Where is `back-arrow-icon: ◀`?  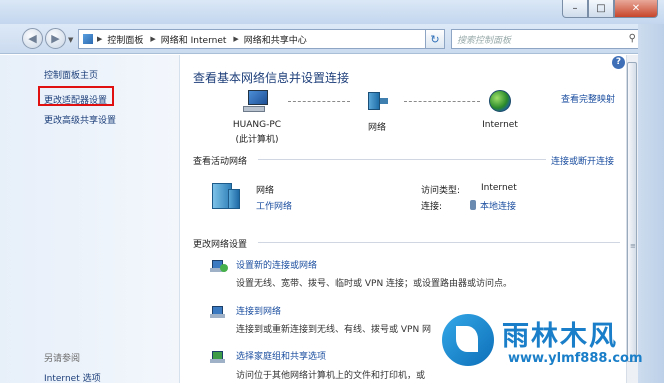 back-arrow-icon: ◀ is located at coordinates (32, 38).